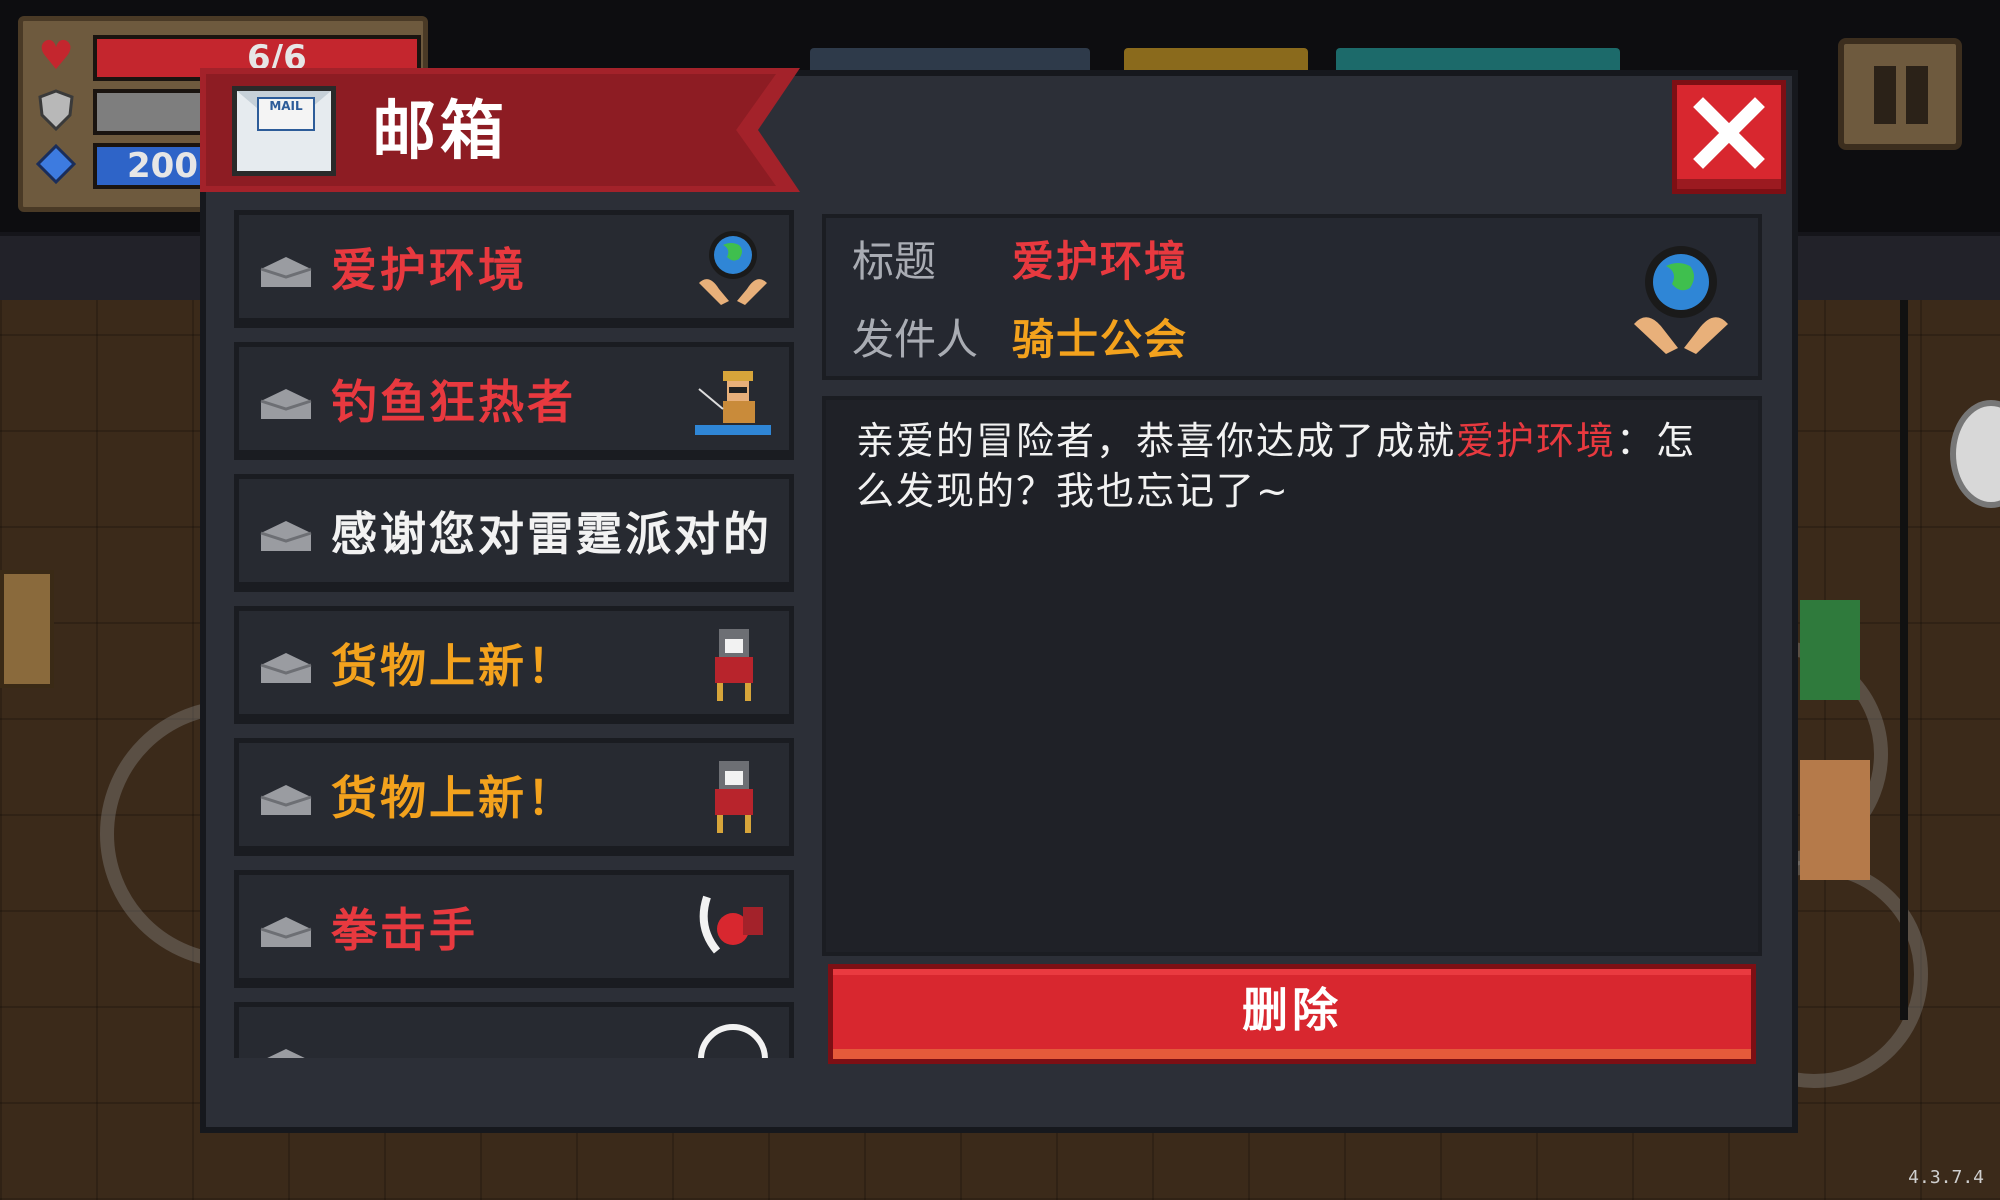 Image resolution: width=2000 pixels, height=1200 pixels. I want to click on mail-title: 感谢您对雷霆派对的, so click(551, 534).